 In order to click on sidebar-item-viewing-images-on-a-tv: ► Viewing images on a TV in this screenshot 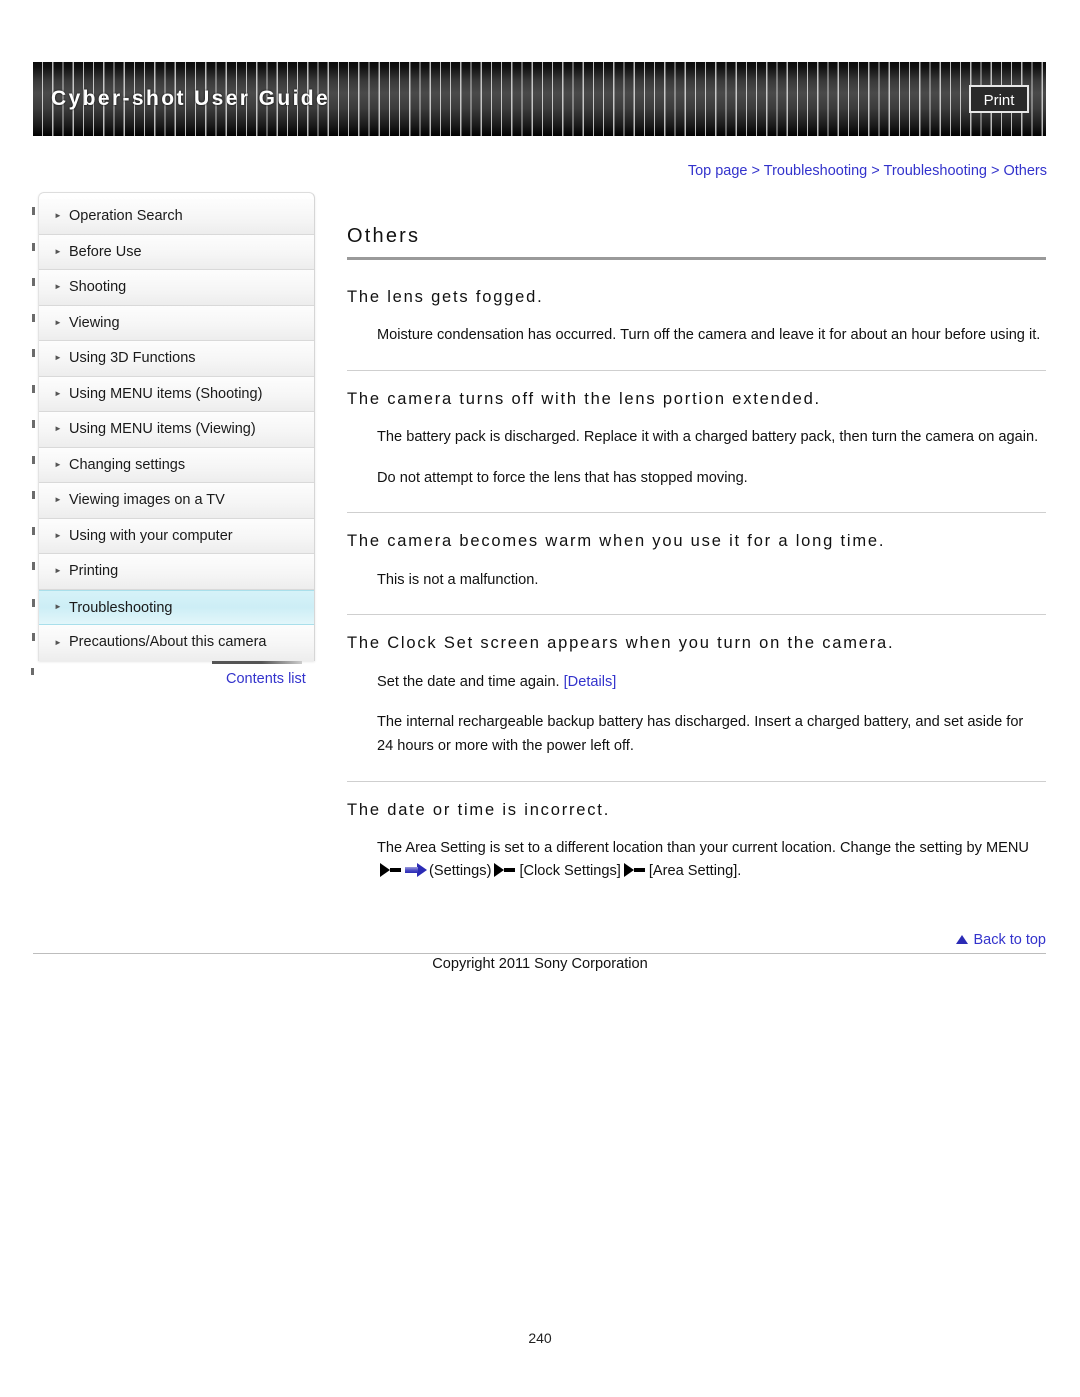, I will do `click(173, 501)`.